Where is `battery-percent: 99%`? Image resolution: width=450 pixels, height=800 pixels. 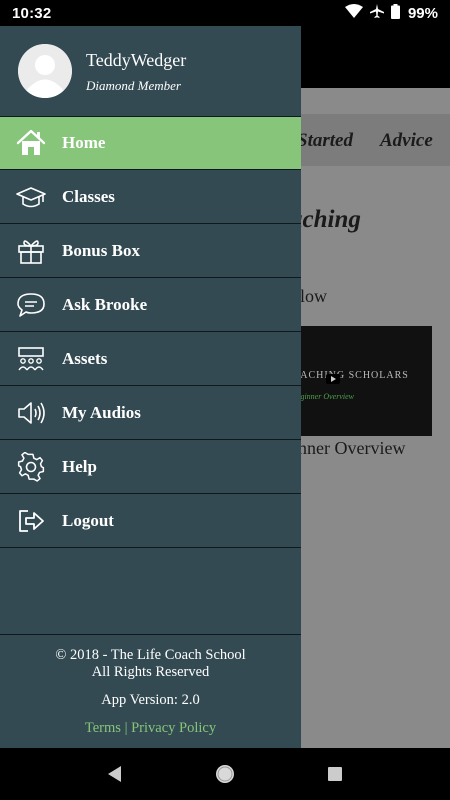
battery-percent: 99% is located at coordinates (422, 13).